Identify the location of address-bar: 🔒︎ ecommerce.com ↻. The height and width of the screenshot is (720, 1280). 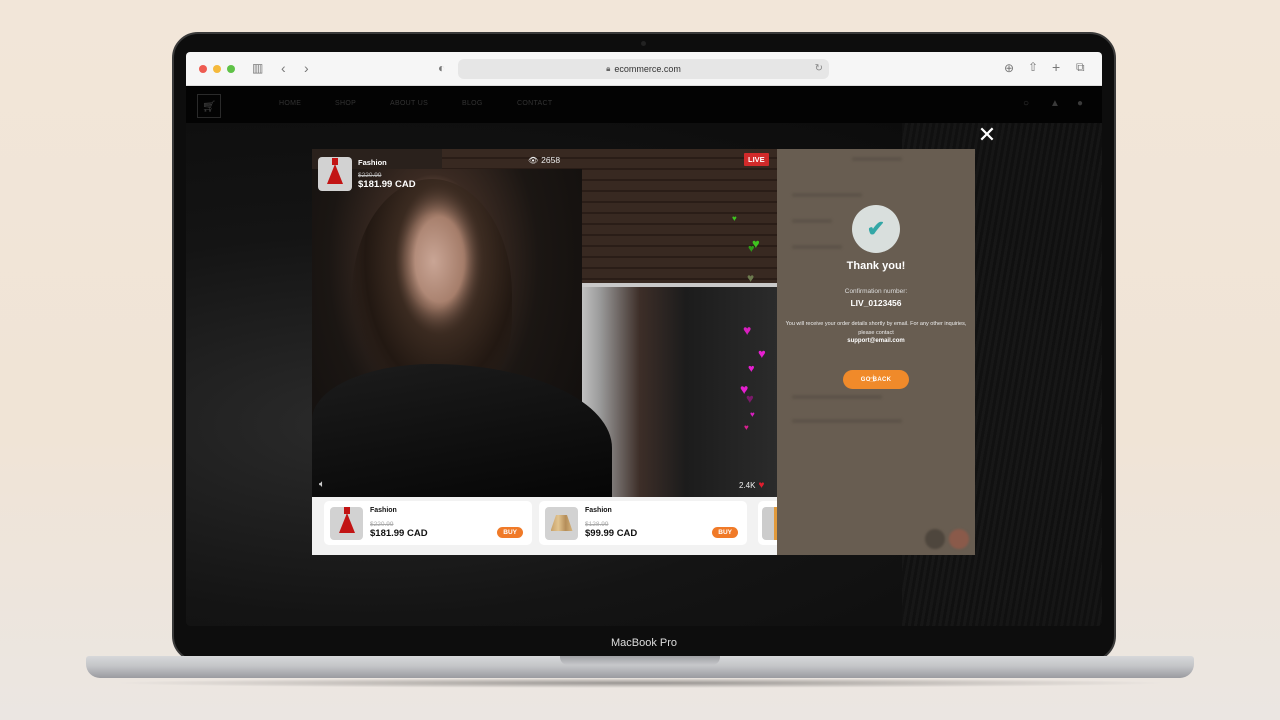
(643, 69).